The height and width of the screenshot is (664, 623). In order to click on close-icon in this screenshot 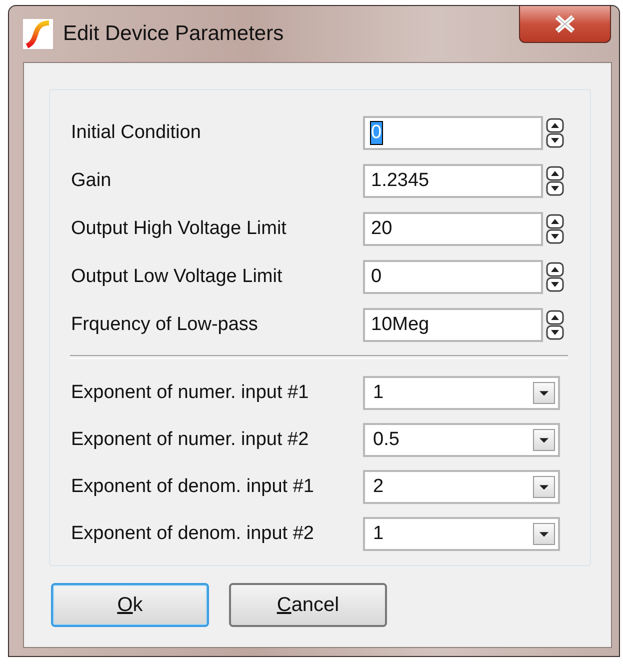, I will do `click(565, 24)`.